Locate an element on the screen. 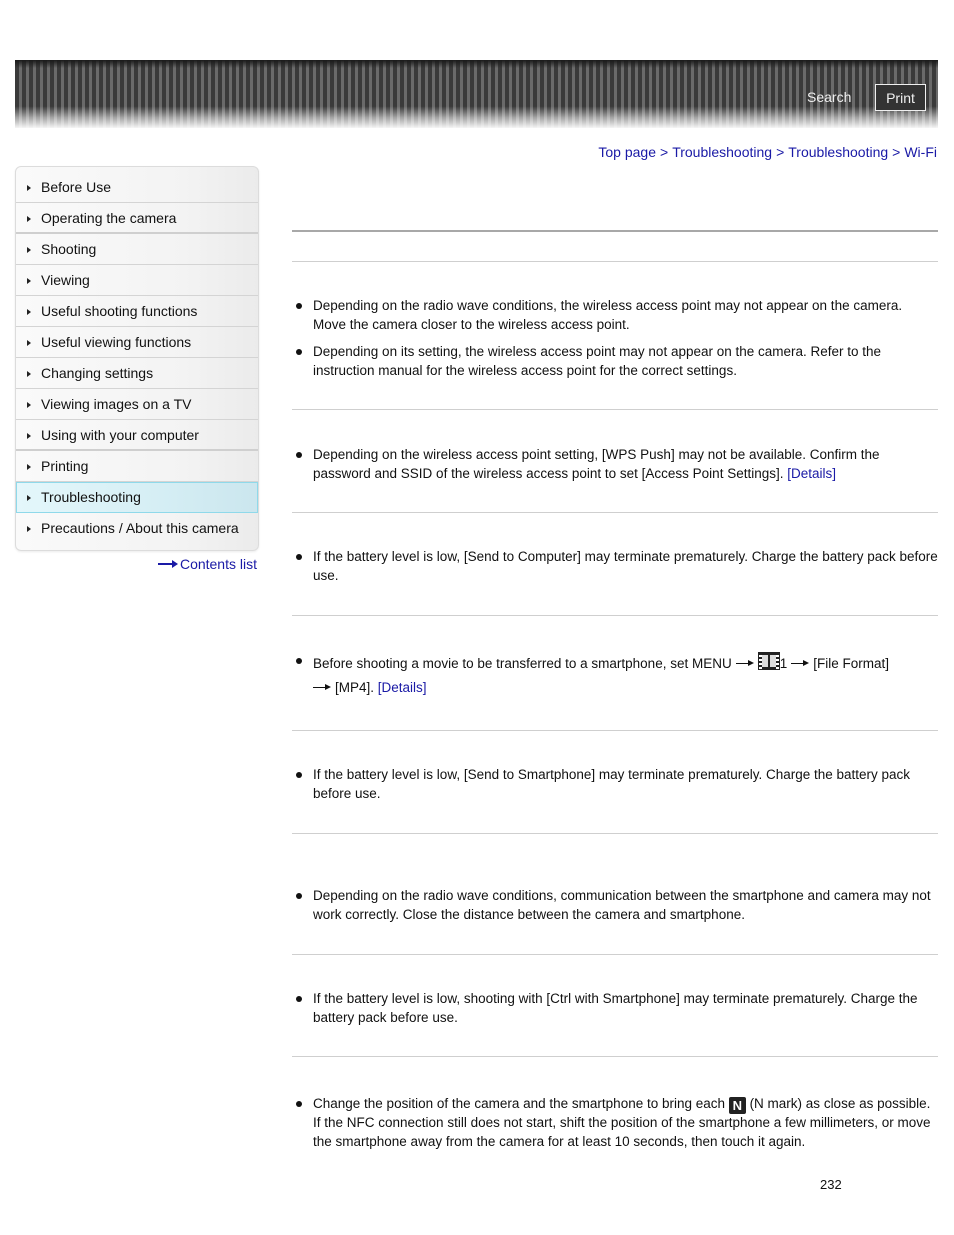 This screenshot has height=1235, width=954. sidebar-item-label: Using with your computer is located at coordinates (120, 435).